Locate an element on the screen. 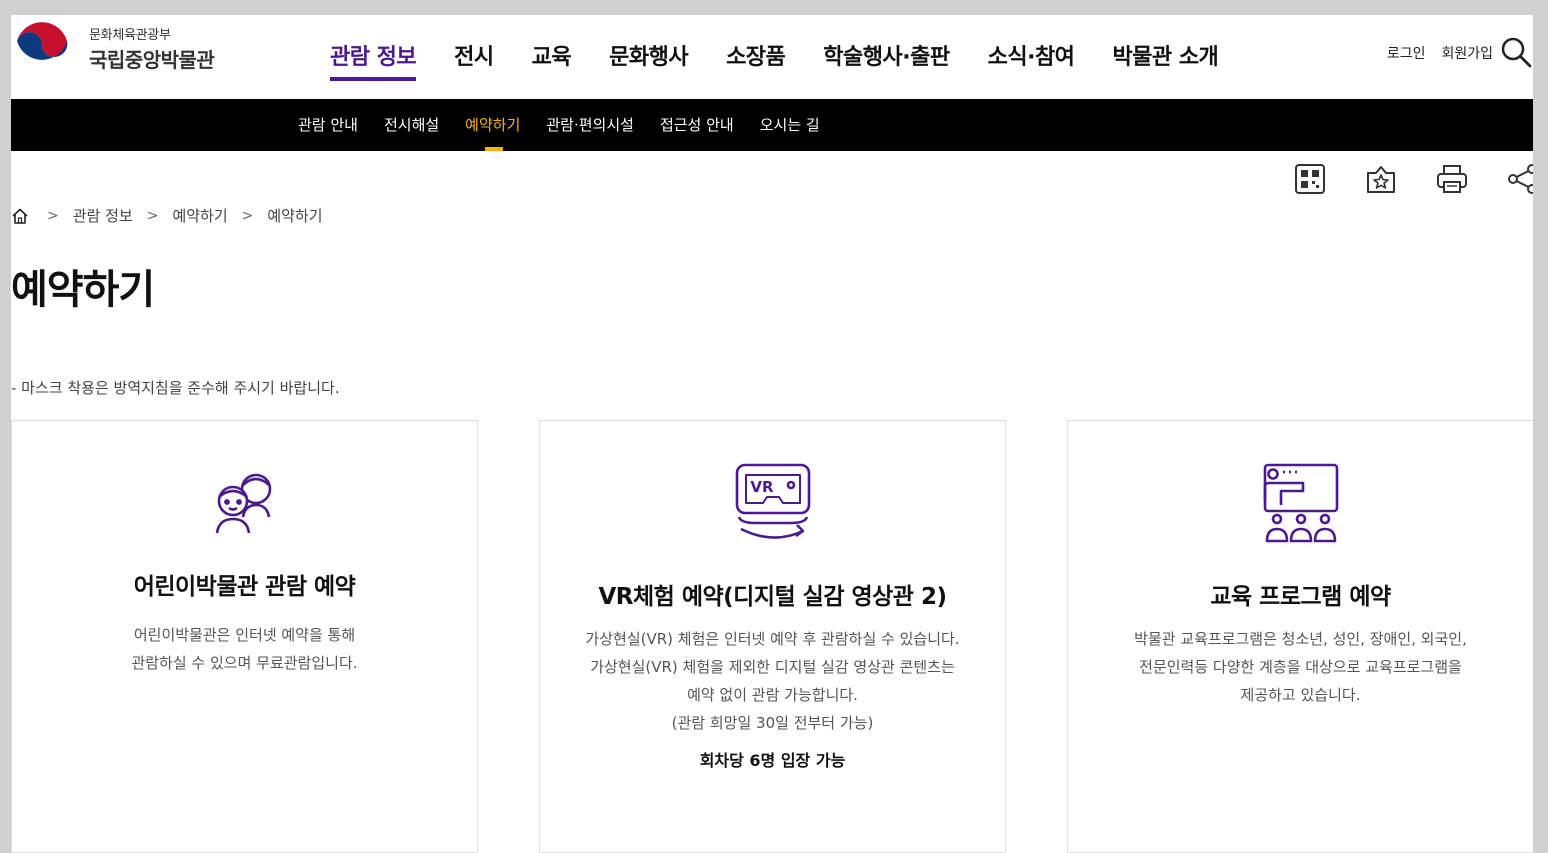  lnb-item-facilities: 관람·편의시설 is located at coordinates (590, 125).